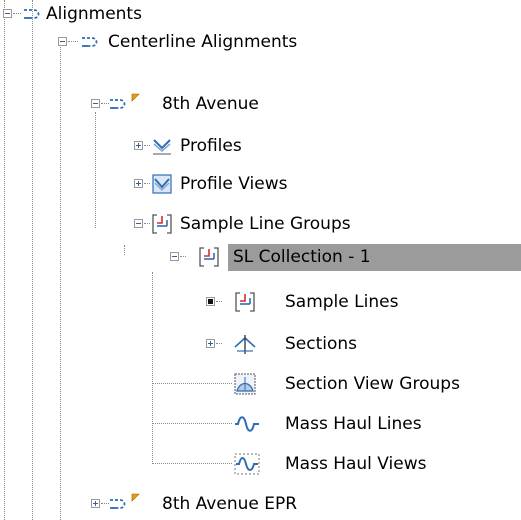  I want to click on tree-node-sample-line-groups: Sample Line Groups, so click(260, 224).